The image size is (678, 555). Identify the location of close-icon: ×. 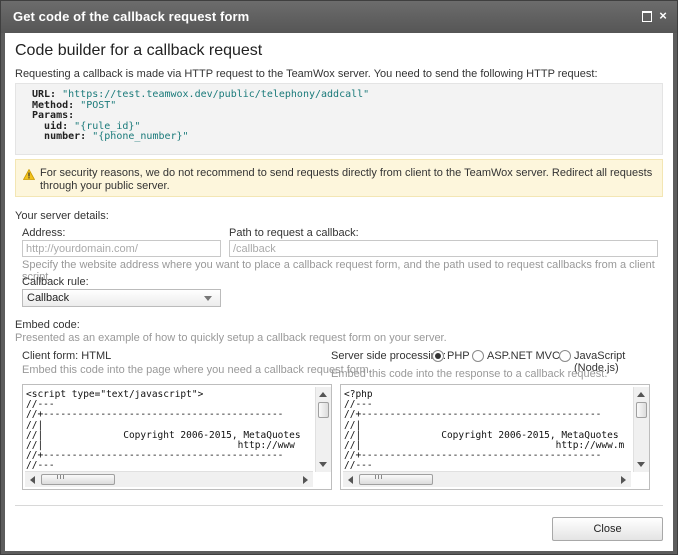
(663, 15).